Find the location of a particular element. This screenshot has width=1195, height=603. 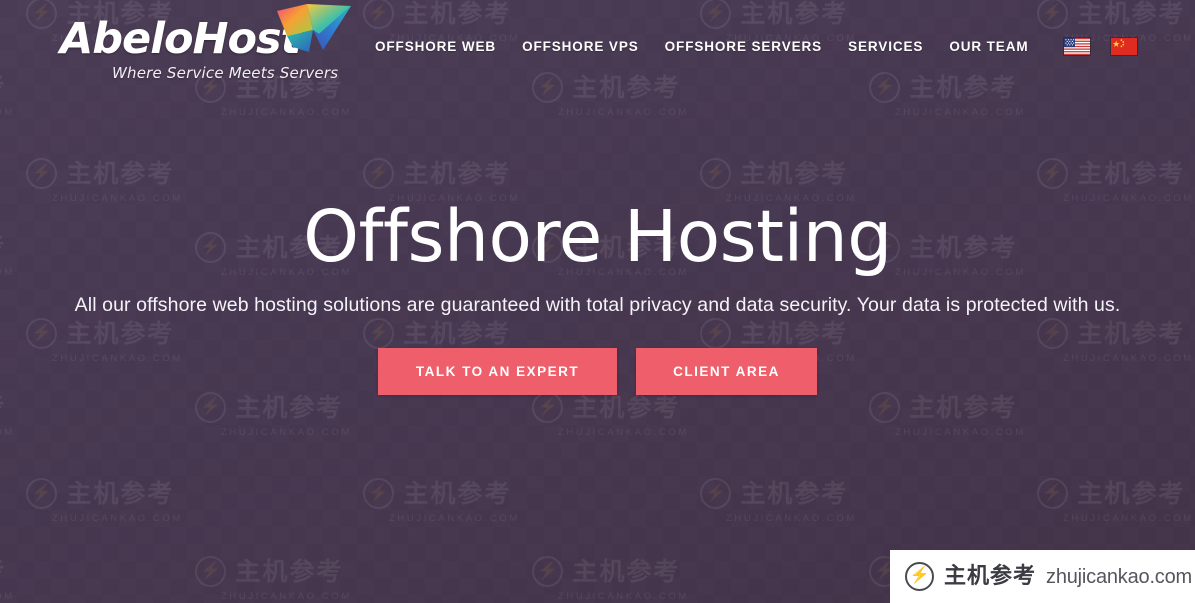

badge-cn-text: 主机参考 is located at coordinates (990, 576).